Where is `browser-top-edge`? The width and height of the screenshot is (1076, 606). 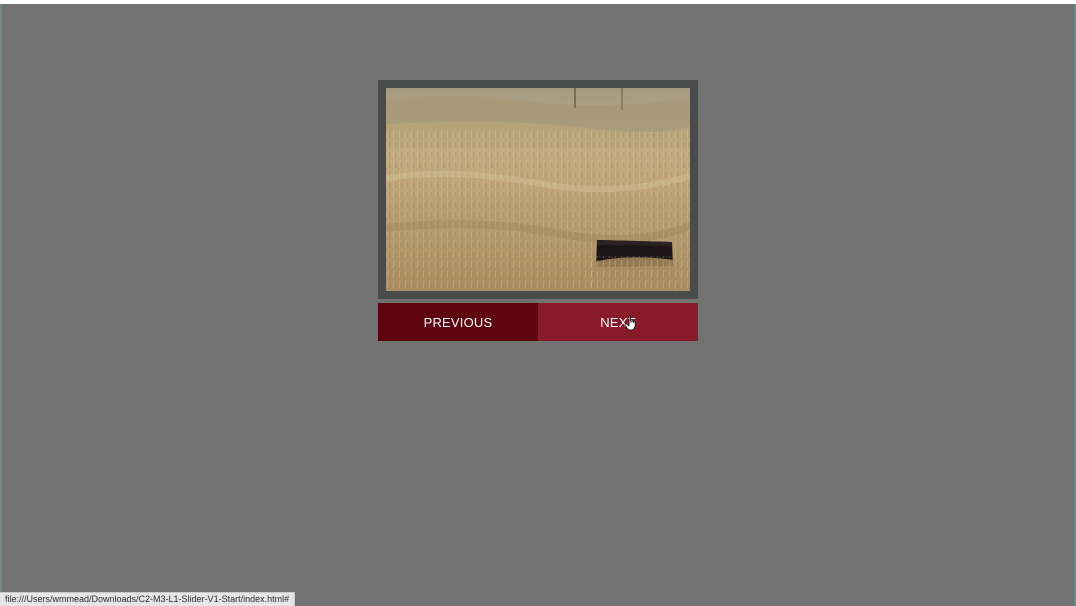 browser-top-edge is located at coordinates (538, 2).